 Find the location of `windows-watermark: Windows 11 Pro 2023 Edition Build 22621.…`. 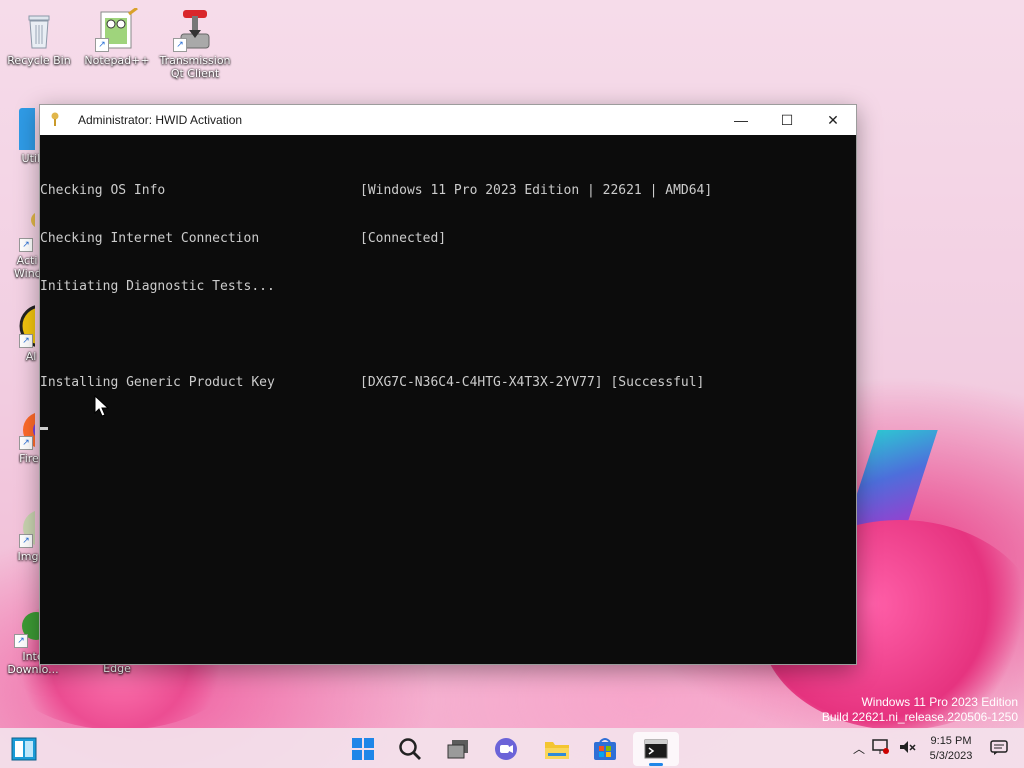

windows-watermark: Windows 11 Pro 2023 Edition Build 22621.… is located at coordinates (920, 710).